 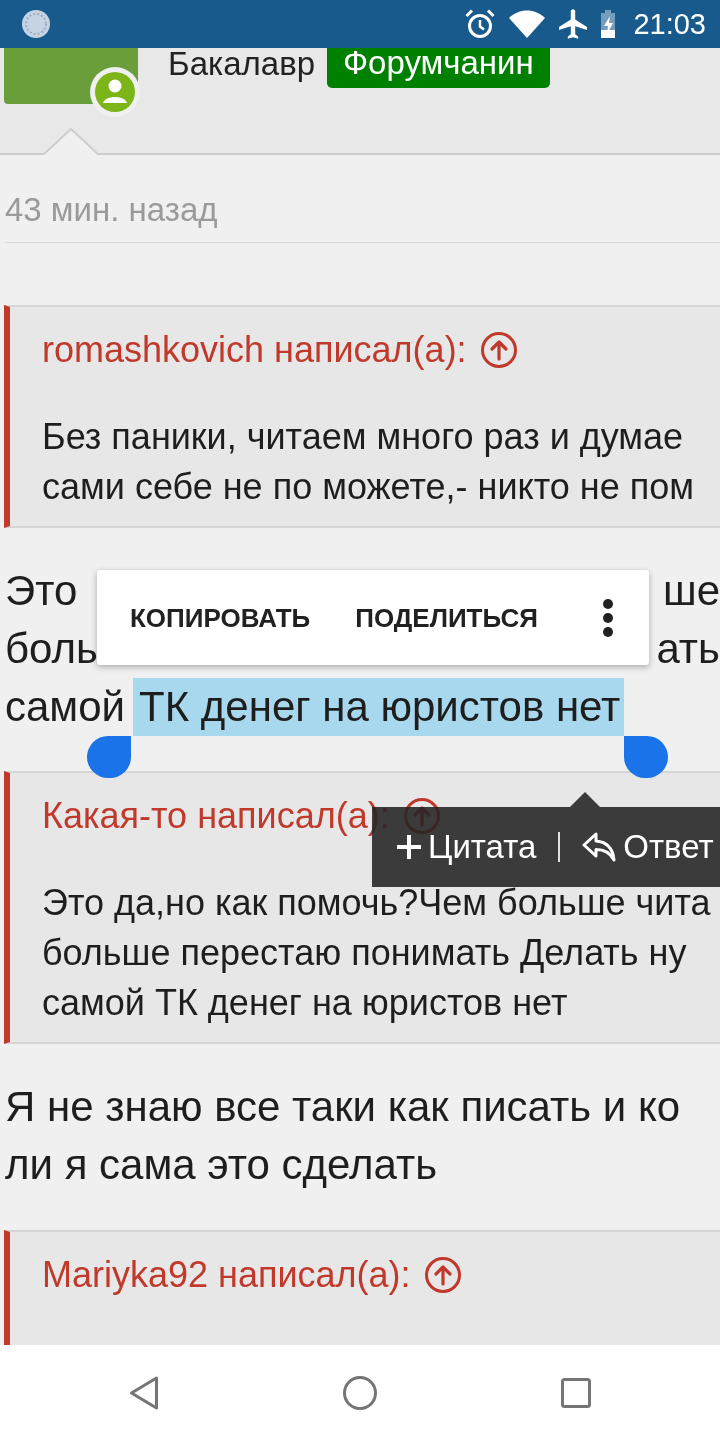 What do you see at coordinates (65, 707) in the screenshot?
I see `post-text: самой` at bounding box center [65, 707].